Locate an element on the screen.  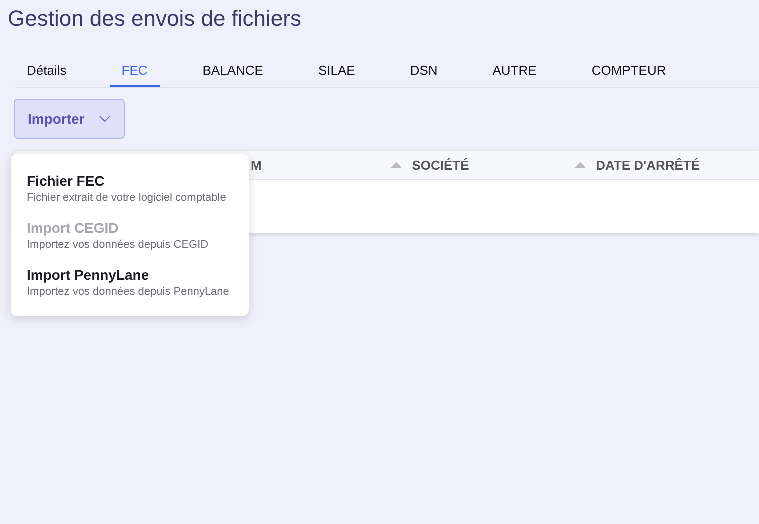
import-button: Importer is located at coordinates (69, 119).